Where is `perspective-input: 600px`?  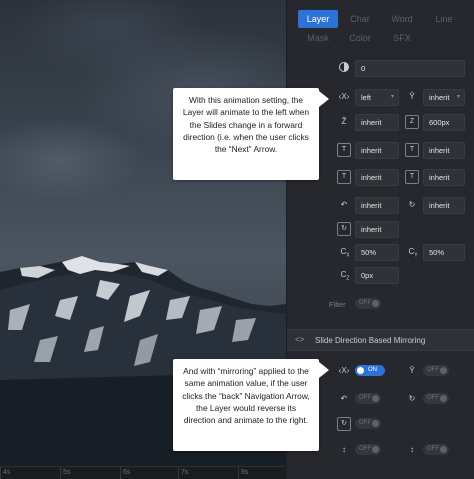 perspective-input: 600px is located at coordinates (444, 122).